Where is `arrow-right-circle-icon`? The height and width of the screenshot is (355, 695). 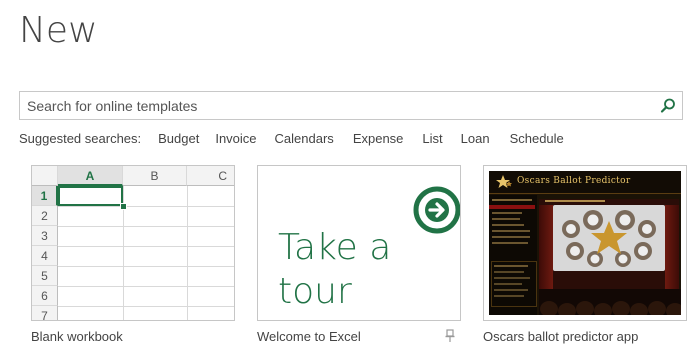 arrow-right-circle-icon is located at coordinates (435, 212).